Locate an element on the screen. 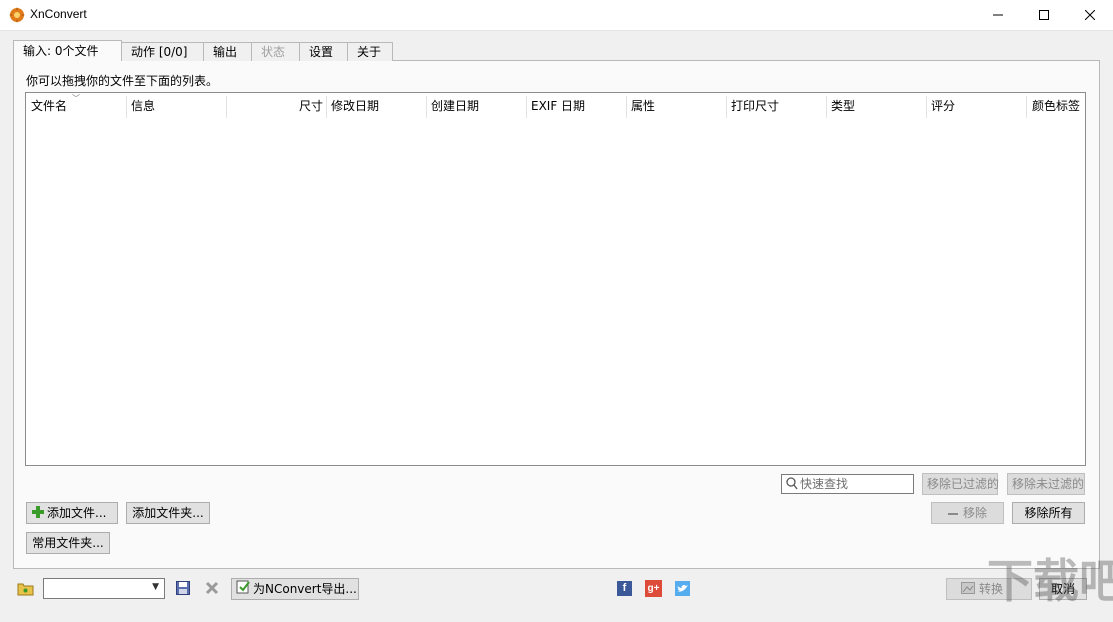  column-header-print-size: 打印尺寸 is located at coordinates (755, 106).